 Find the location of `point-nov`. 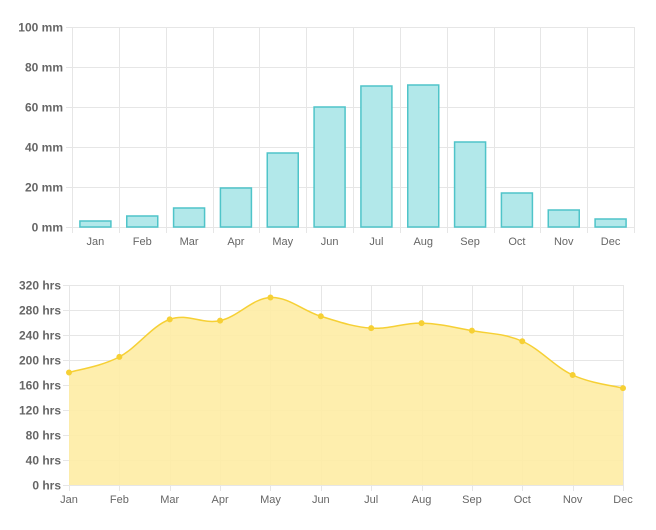

point-nov is located at coordinates (572, 375).